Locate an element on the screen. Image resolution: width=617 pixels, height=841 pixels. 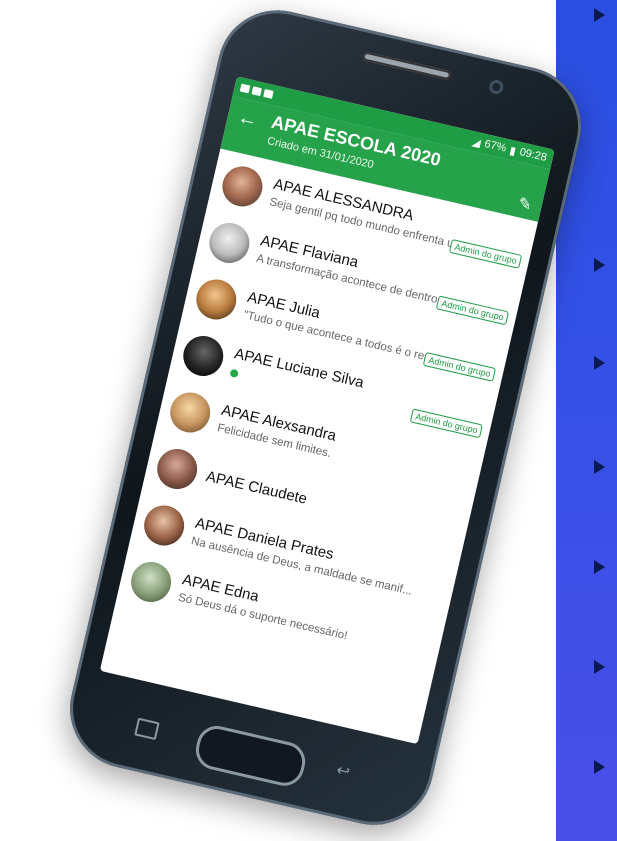
back-key-icon: ↩ is located at coordinates (347, 772).